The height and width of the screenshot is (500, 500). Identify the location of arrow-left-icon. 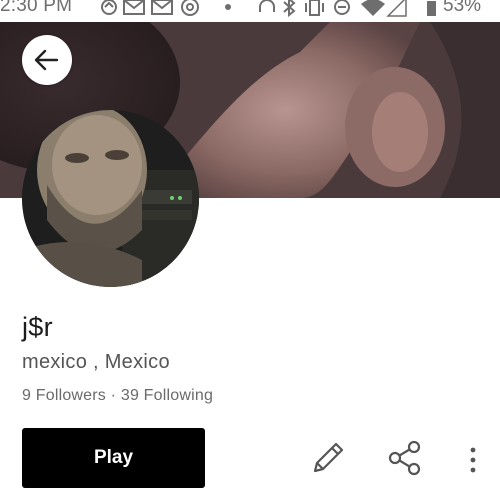
(46, 60).